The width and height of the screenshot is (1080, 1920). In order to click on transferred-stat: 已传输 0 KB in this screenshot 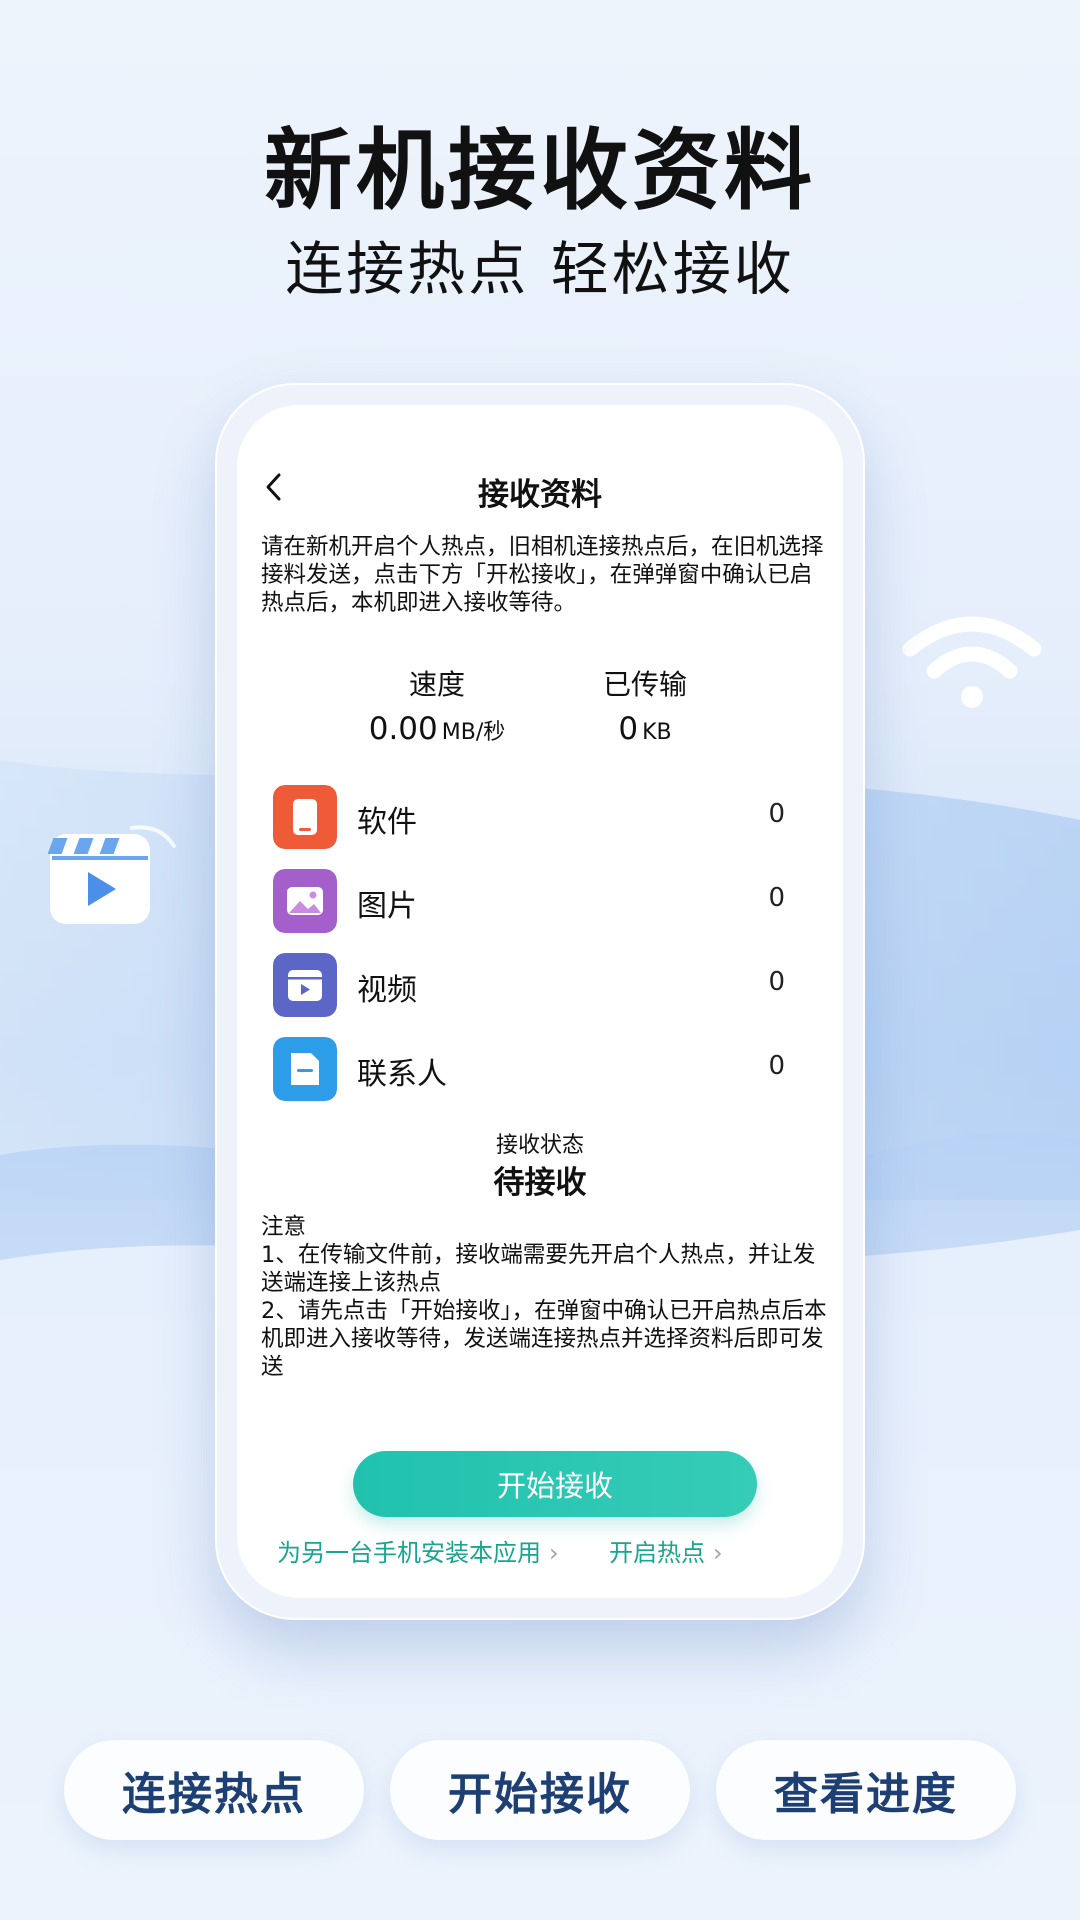, I will do `click(645, 711)`.